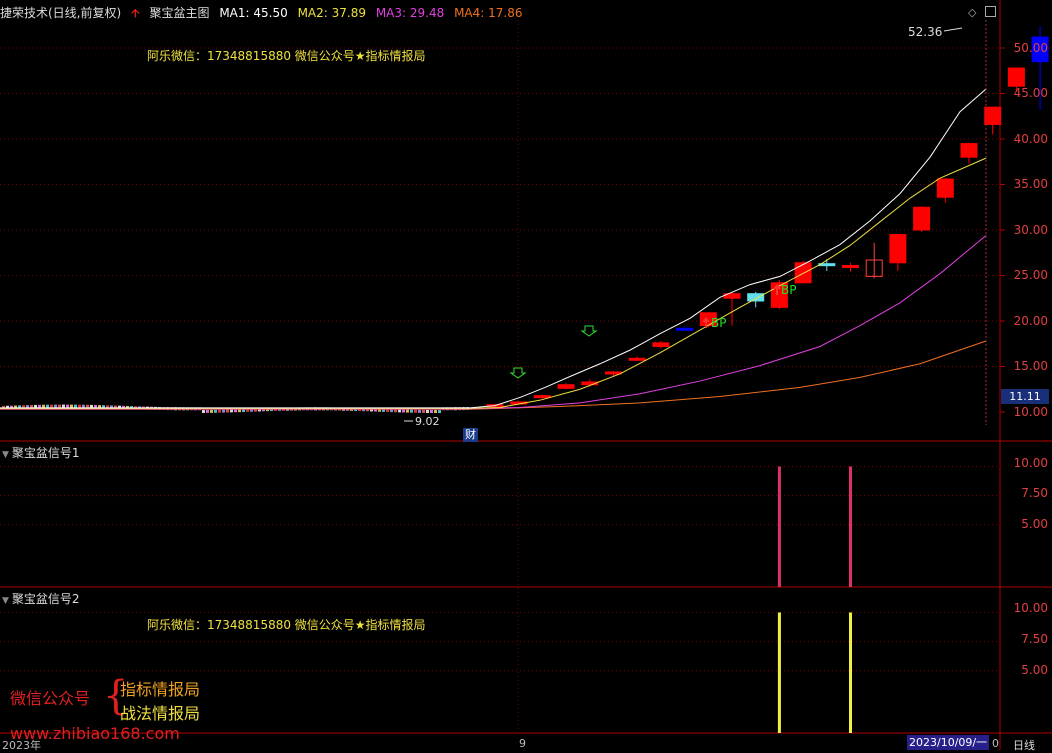  What do you see at coordinates (1030, 608) in the screenshot?
I see `sub2-ytick: 10.00` at bounding box center [1030, 608].